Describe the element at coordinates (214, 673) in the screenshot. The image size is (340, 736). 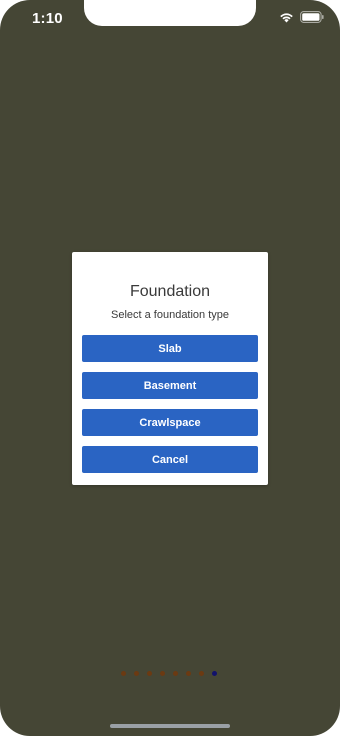
I see `page-dot-active` at that location.